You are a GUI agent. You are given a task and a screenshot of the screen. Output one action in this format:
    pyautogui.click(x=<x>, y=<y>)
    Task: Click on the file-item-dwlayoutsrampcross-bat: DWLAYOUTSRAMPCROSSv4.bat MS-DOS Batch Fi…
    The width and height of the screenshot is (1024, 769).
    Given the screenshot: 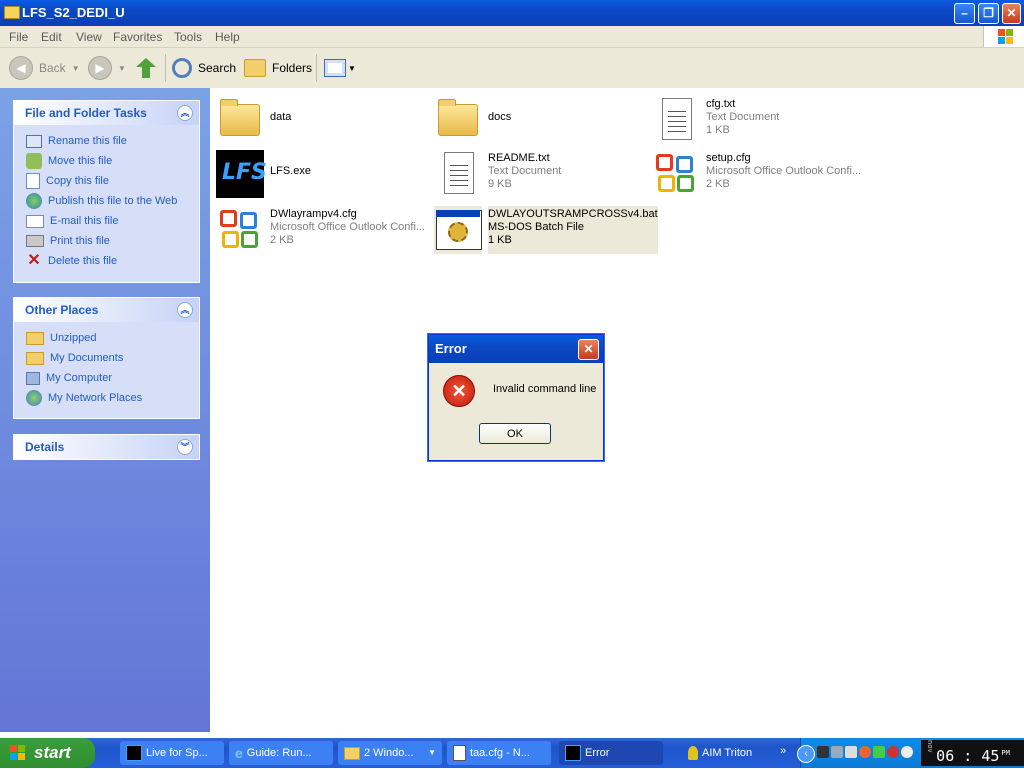 What is the action you would take?
    pyautogui.click(x=546, y=230)
    